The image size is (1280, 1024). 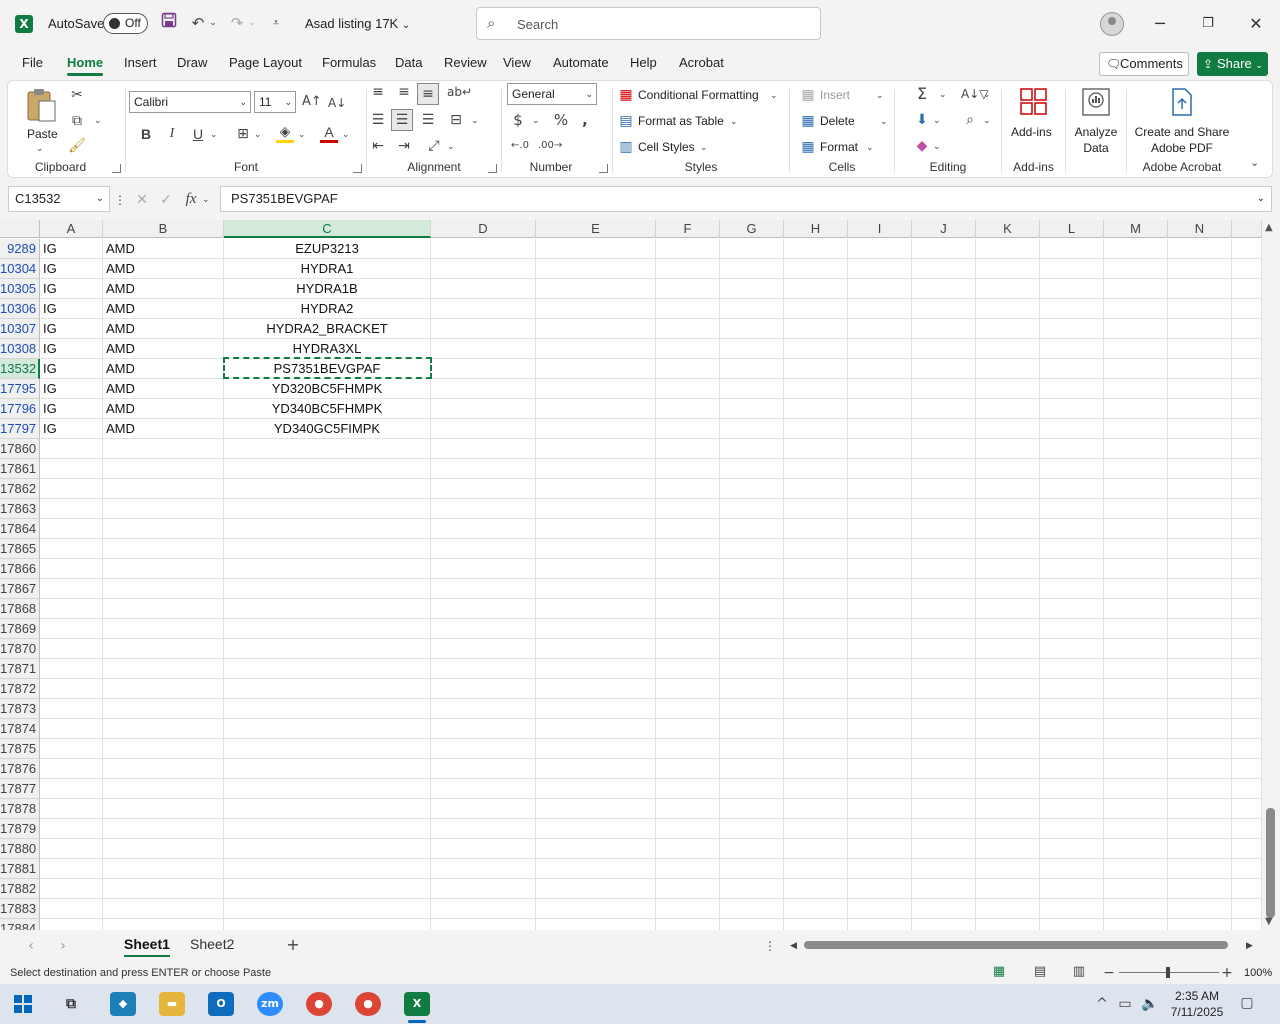 I want to click on column-header-l: L, so click(x=1072, y=229).